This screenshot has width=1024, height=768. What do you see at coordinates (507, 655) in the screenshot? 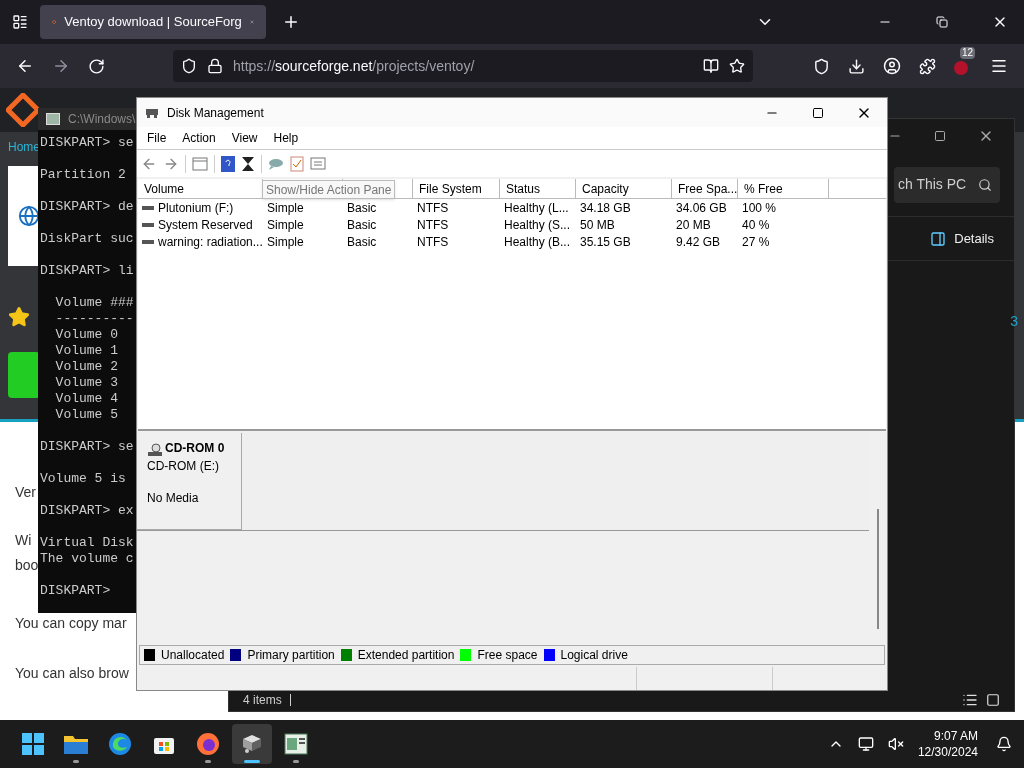
I see `legend-label: Free space` at bounding box center [507, 655].